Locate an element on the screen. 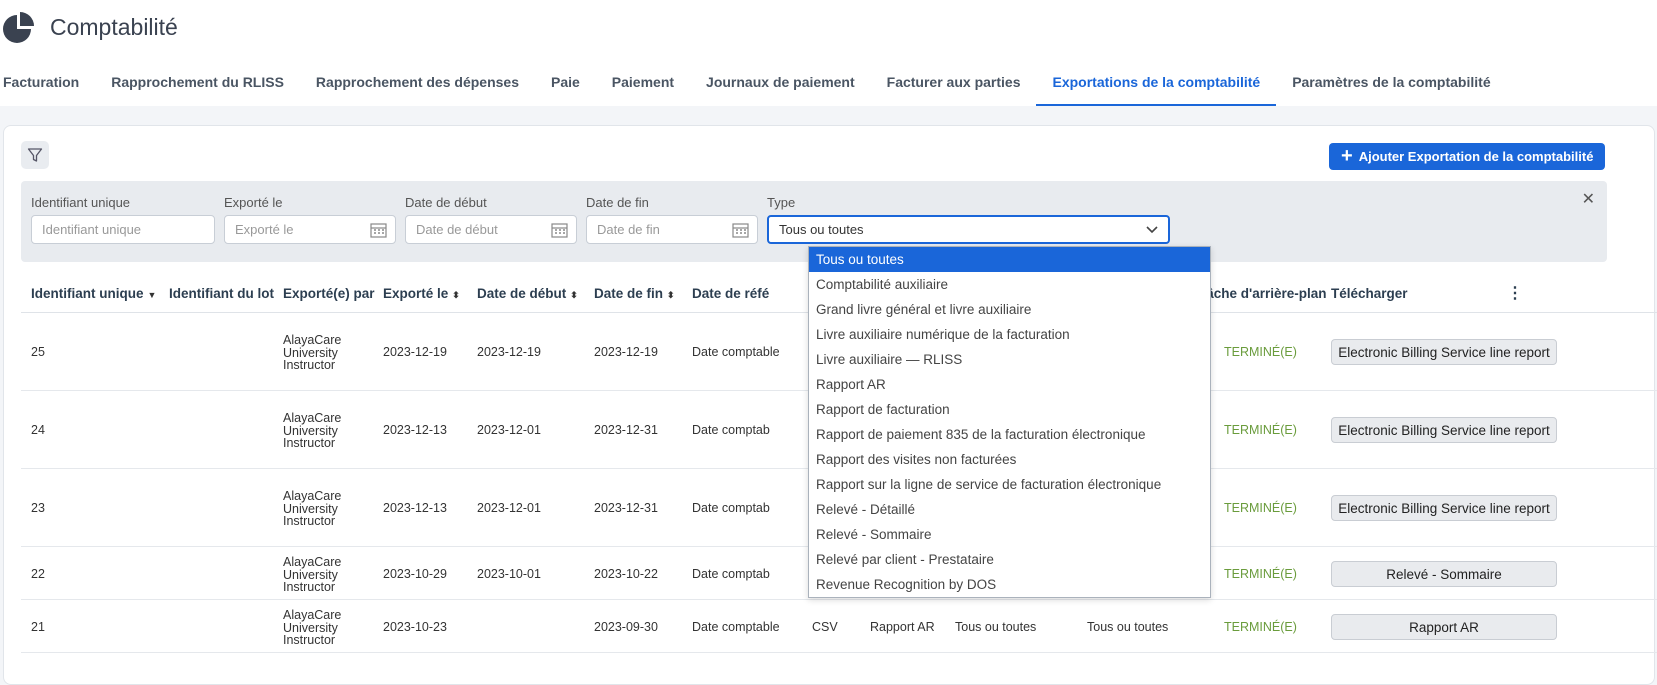 The height and width of the screenshot is (685, 1657). cell-start: 2023-10-01 is located at coordinates (509, 574).